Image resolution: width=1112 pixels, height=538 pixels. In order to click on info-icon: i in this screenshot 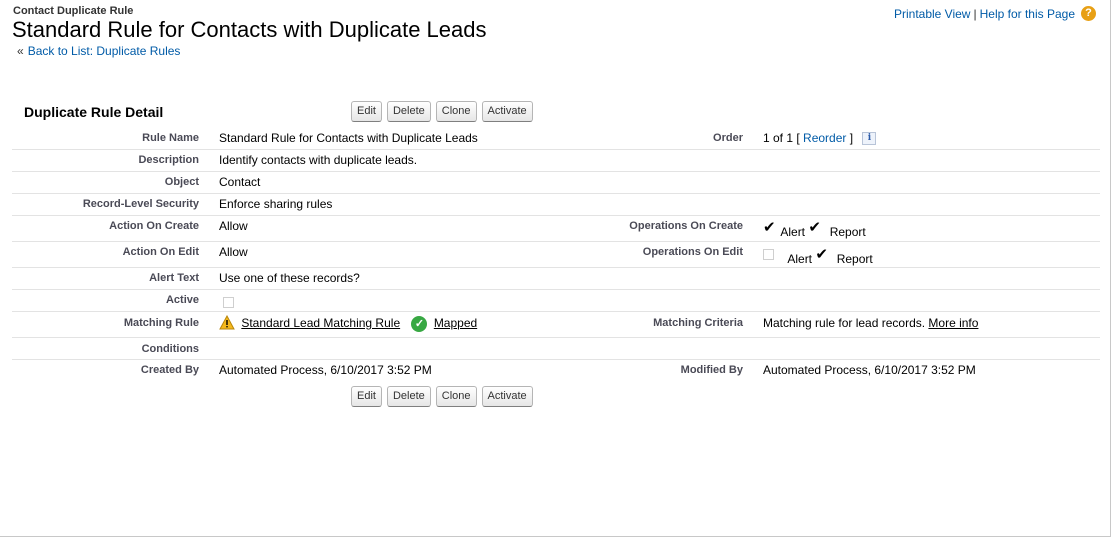, I will do `click(869, 139)`.